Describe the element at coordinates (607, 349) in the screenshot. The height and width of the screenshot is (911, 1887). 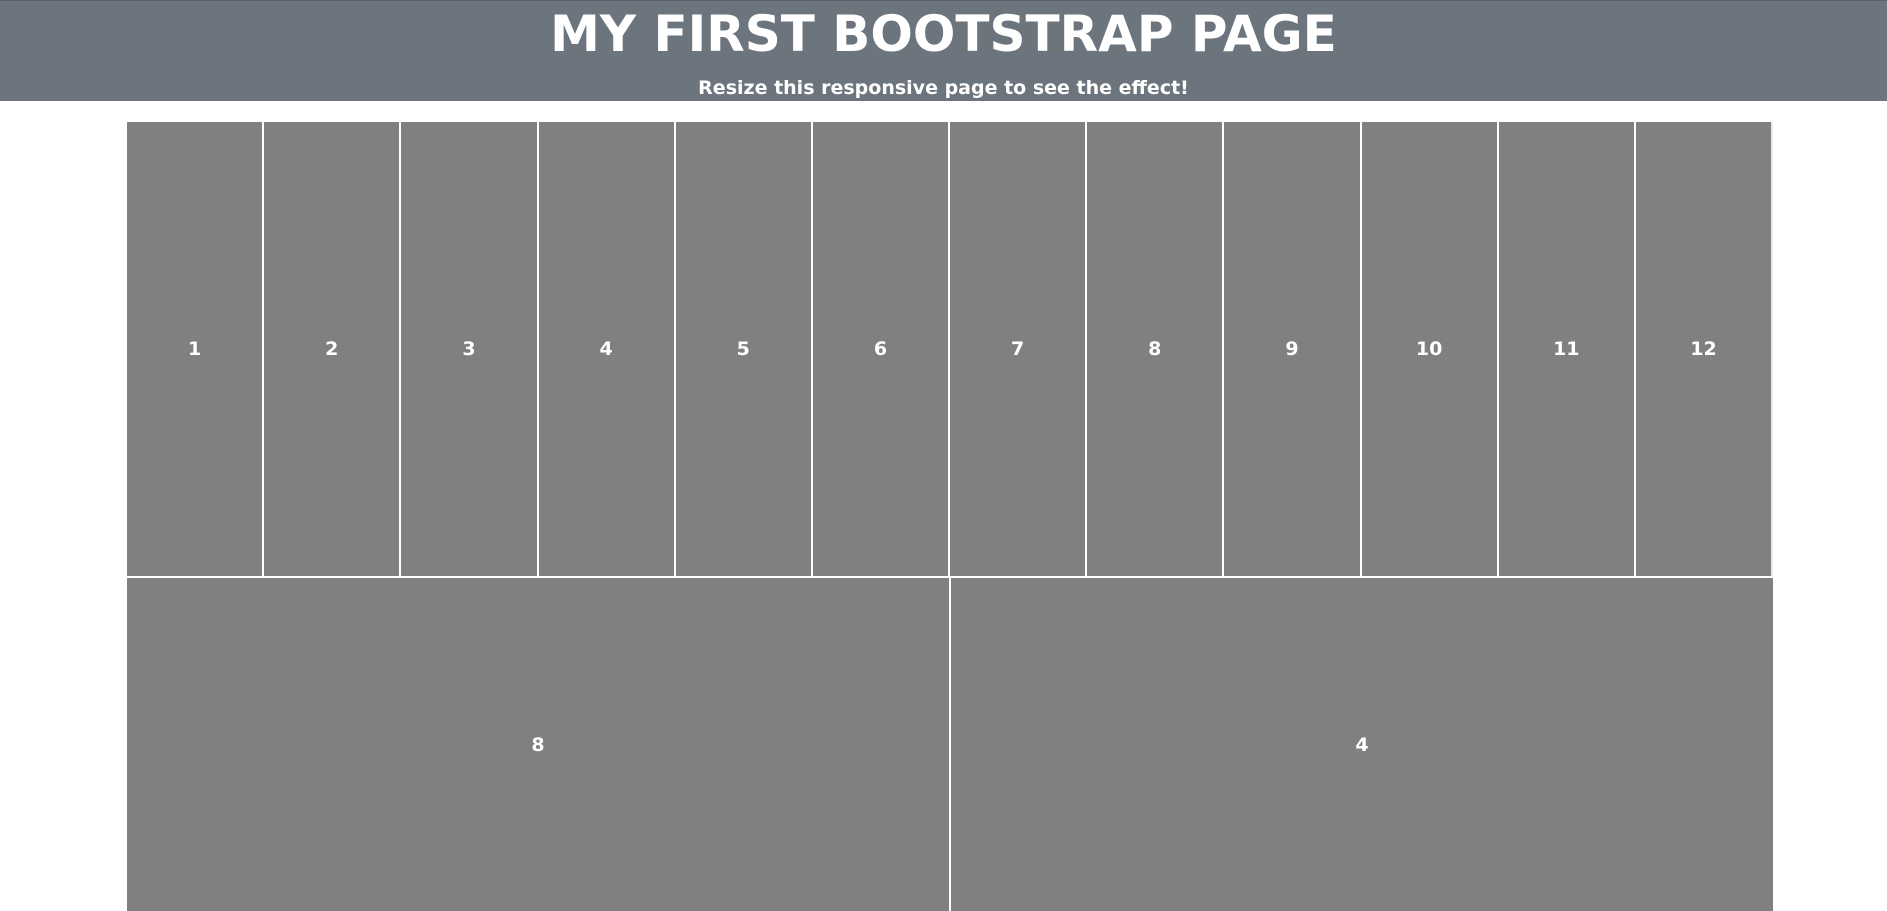
I see `grid-cell: 4` at that location.